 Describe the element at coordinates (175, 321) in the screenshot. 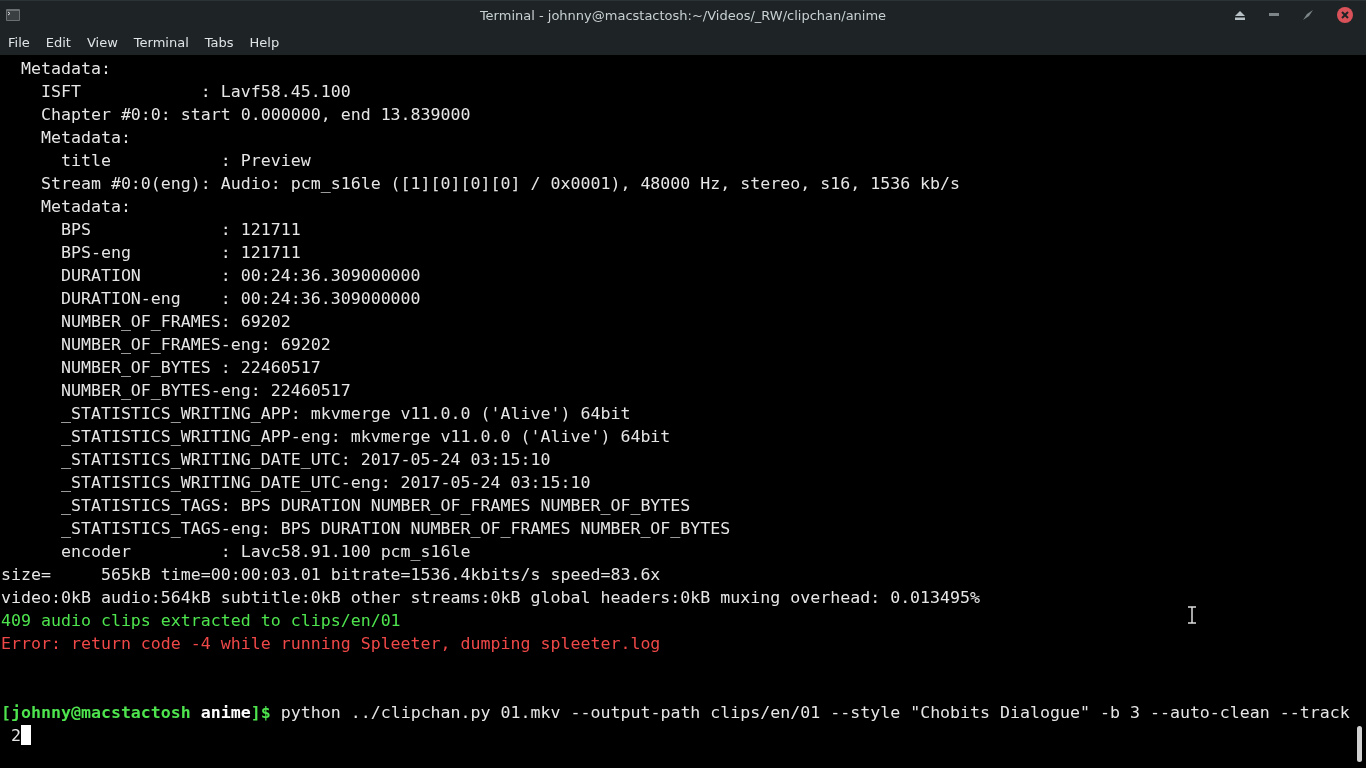

I see `output-line: NUMBER_OF_FRAMES: 69202` at that location.